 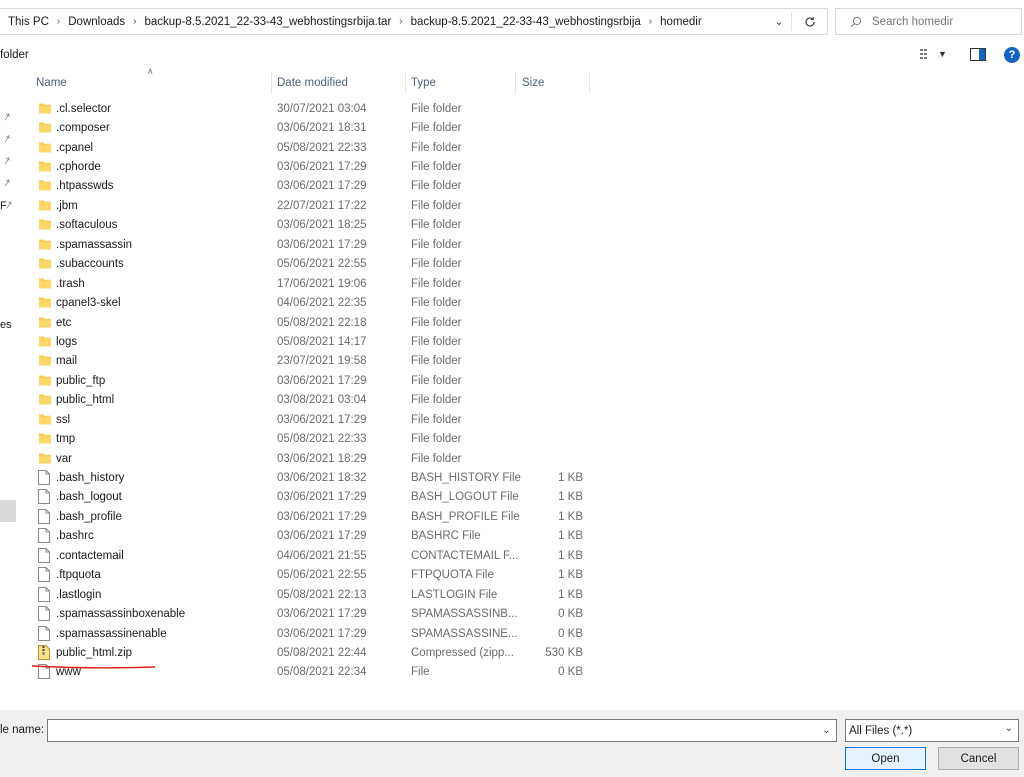 I want to click on file-name-cell: .trash, so click(x=61, y=284).